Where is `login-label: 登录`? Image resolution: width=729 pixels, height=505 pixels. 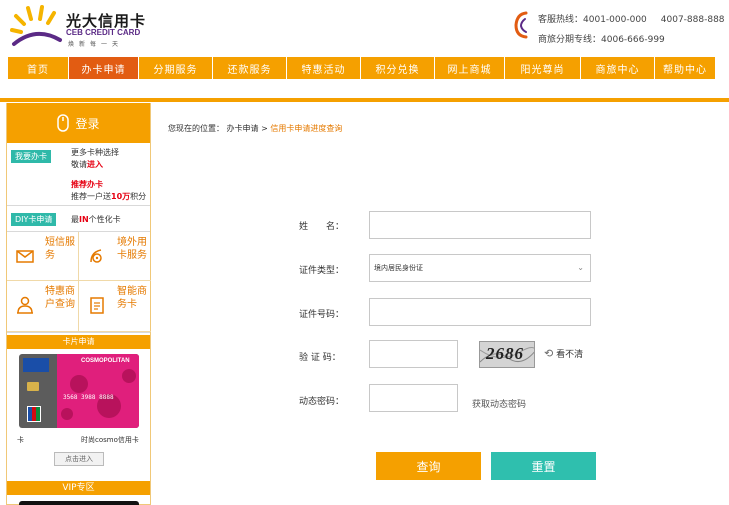
login-label: 登录 is located at coordinates (87, 123).